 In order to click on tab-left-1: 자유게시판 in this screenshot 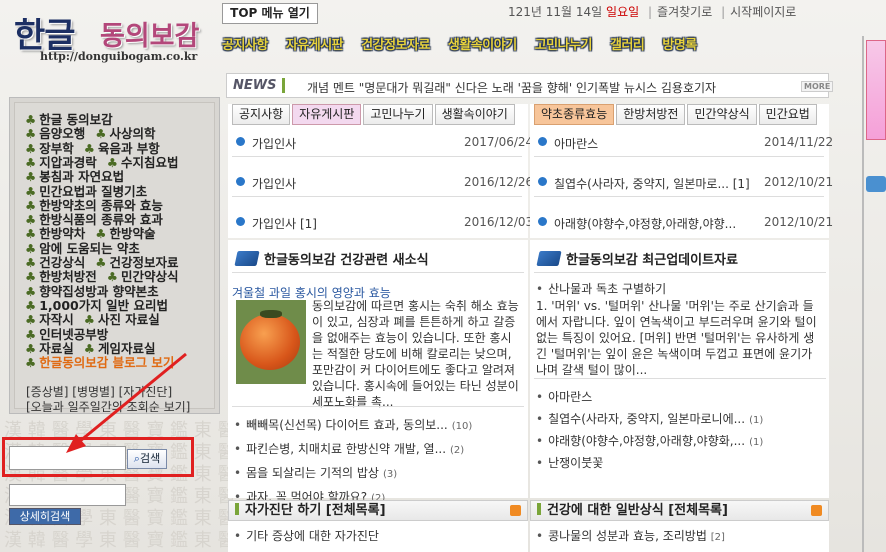, I will do `click(327, 114)`.